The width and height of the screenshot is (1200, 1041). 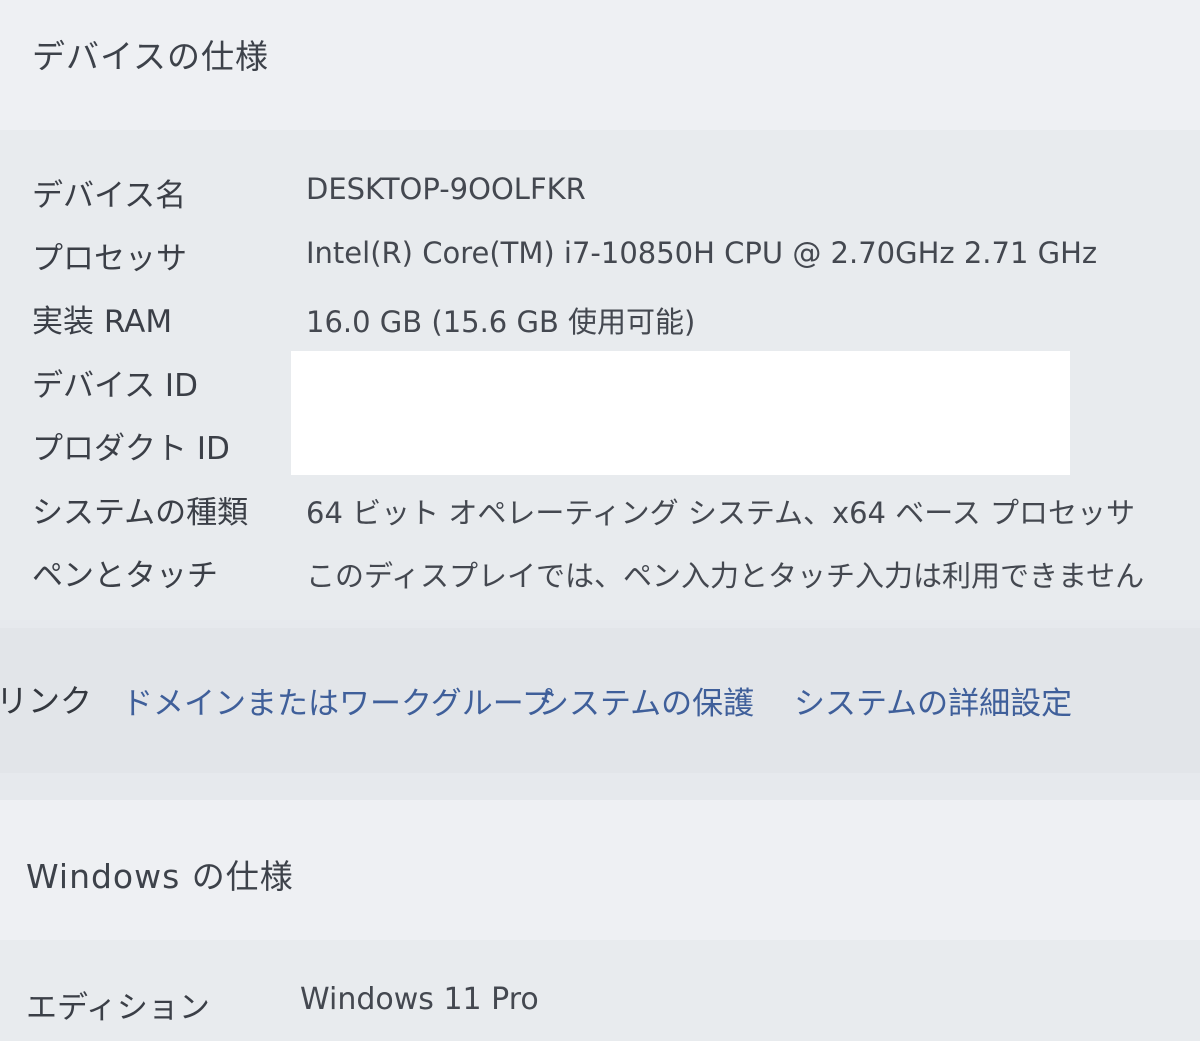 What do you see at coordinates (600, 990) in the screenshot?
I see `windows-spec-body: エディション Windows 11 Pro` at bounding box center [600, 990].